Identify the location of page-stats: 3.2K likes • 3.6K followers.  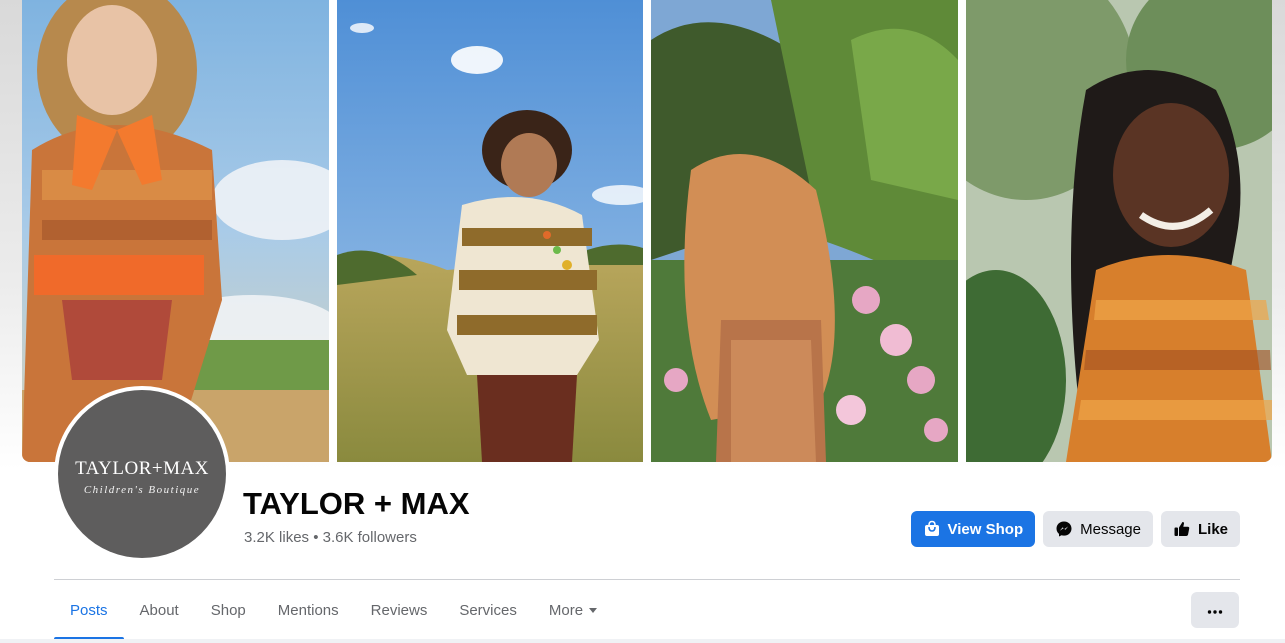
(330, 537).